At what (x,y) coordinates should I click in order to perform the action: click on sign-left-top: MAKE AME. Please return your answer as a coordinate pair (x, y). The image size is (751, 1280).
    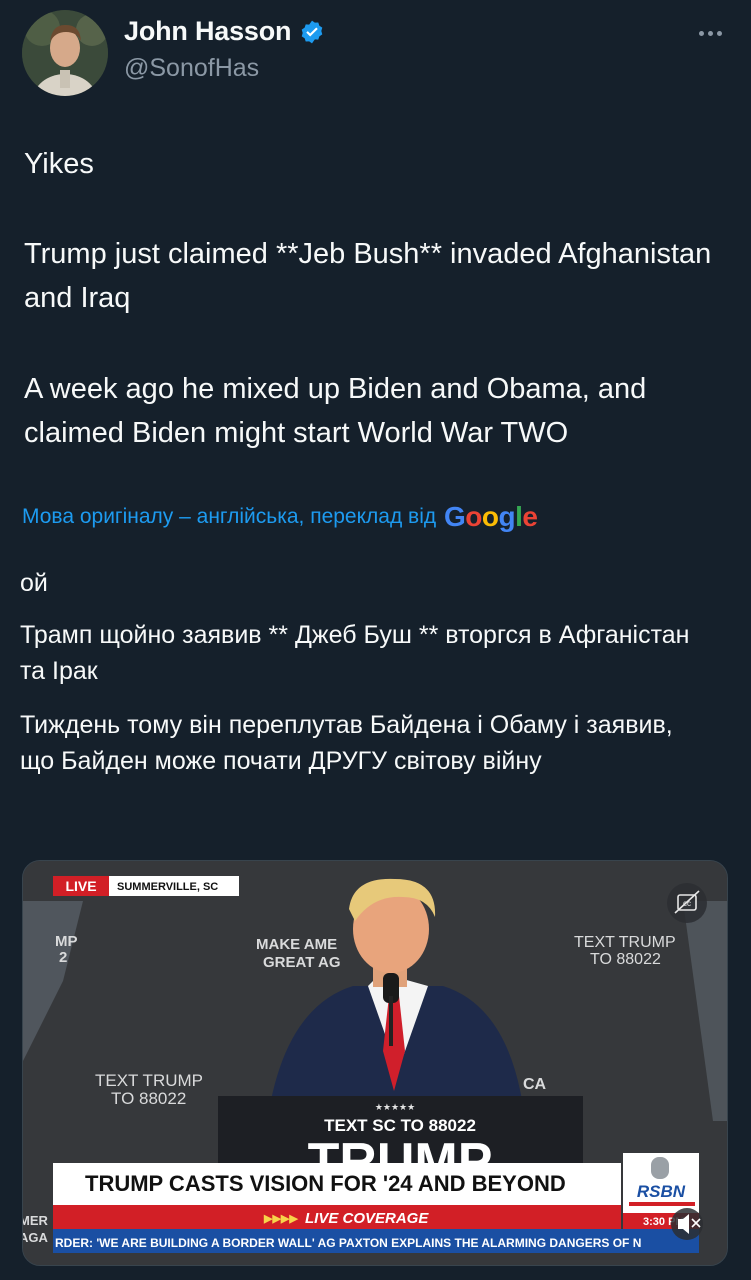
    Looking at the image, I should click on (296, 944).